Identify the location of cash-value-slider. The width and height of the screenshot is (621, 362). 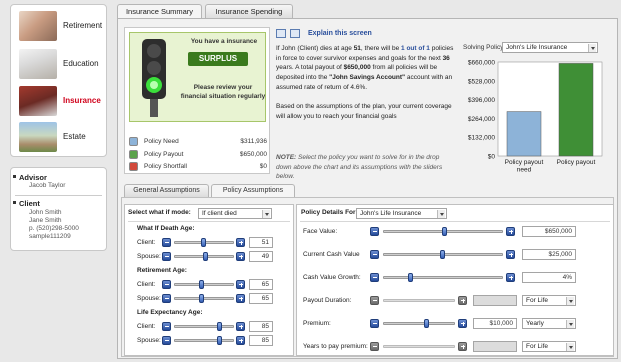
(443, 254).